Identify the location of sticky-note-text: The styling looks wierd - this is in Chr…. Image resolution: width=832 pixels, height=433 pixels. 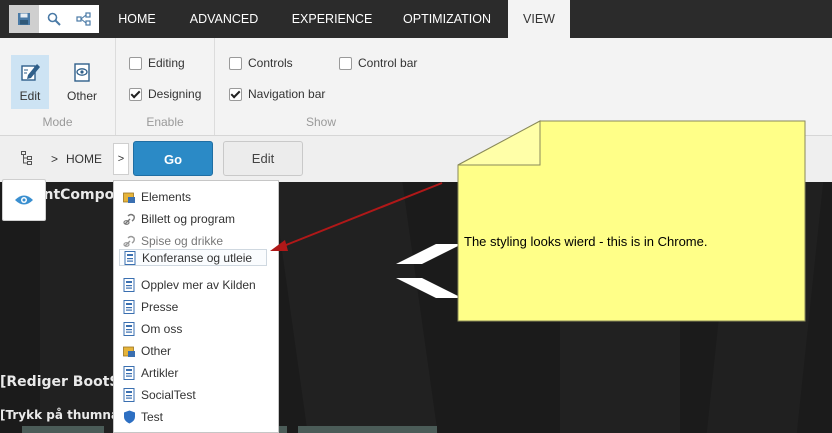
(586, 241).